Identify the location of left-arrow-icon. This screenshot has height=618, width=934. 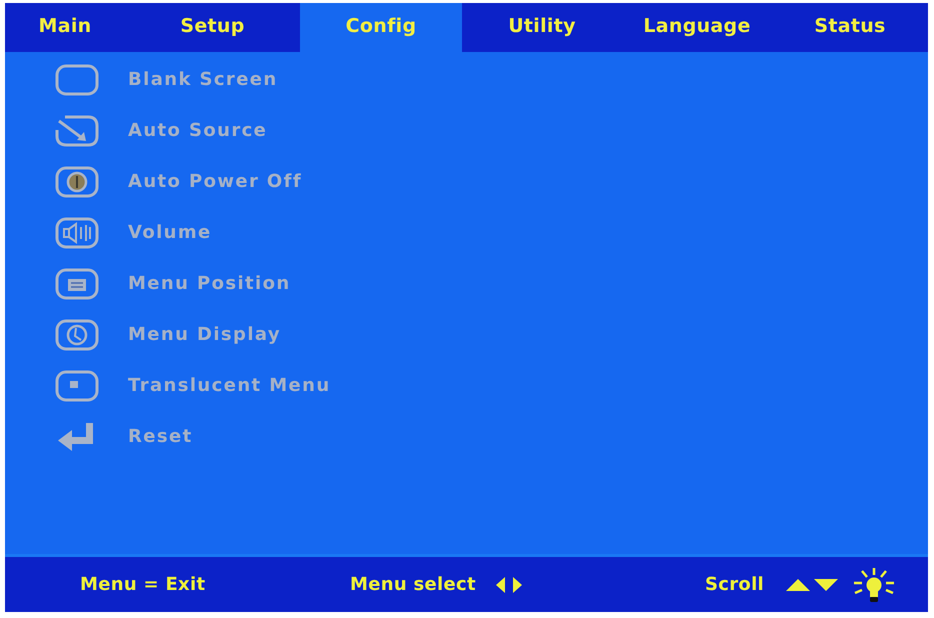
(500, 584).